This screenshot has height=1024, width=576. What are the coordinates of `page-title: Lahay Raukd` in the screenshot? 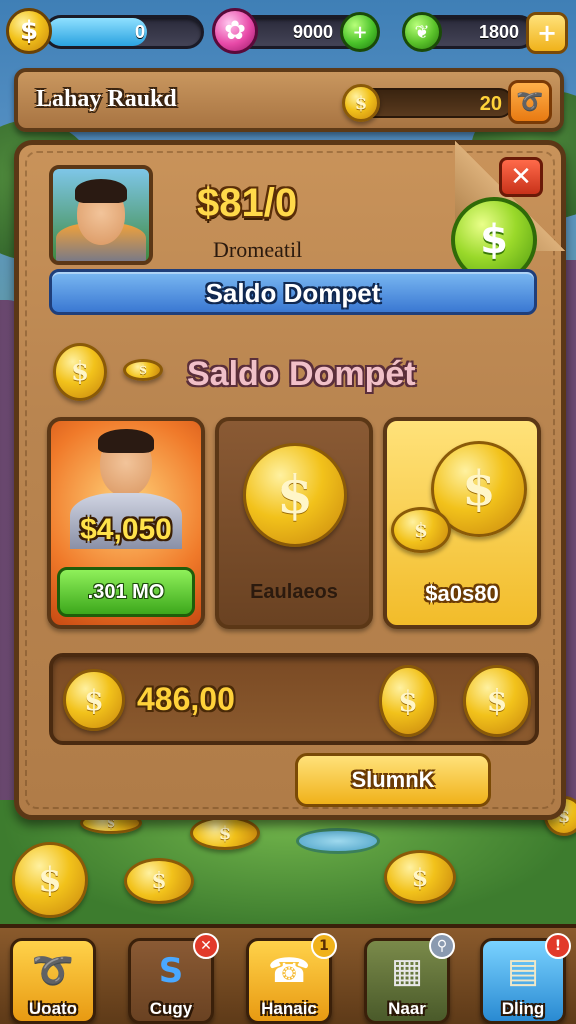 It's located at (106, 99).